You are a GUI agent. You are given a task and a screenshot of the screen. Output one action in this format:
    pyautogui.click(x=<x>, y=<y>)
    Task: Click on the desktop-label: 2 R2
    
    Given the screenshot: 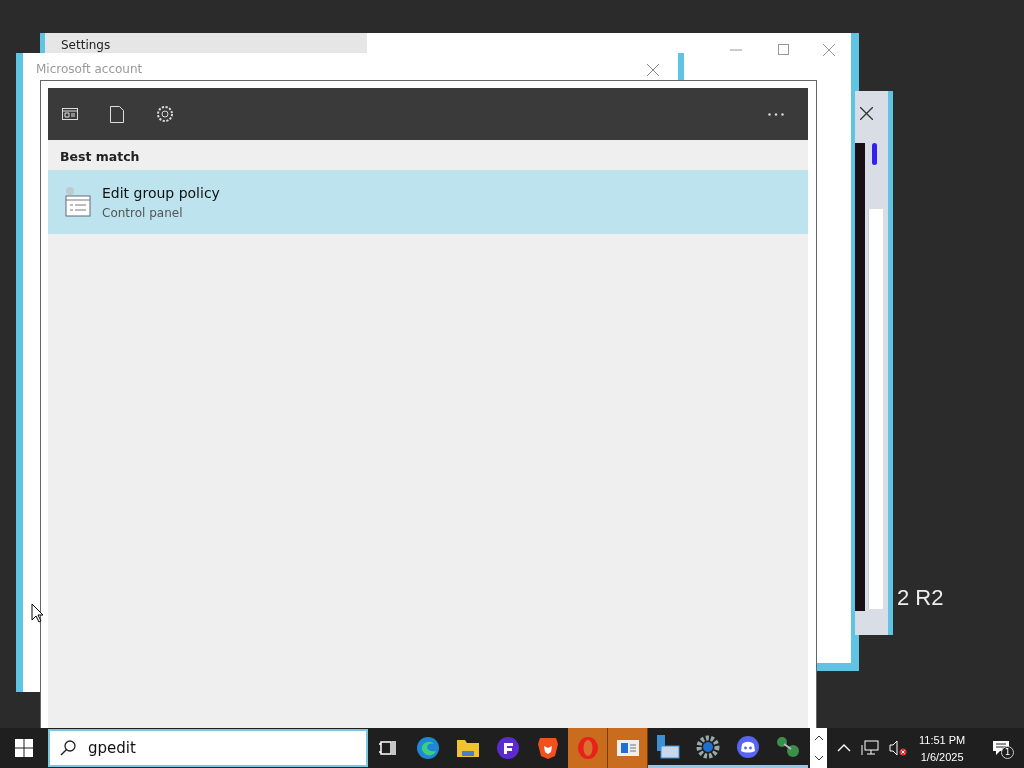 What is the action you would take?
    pyautogui.click(x=920, y=598)
    